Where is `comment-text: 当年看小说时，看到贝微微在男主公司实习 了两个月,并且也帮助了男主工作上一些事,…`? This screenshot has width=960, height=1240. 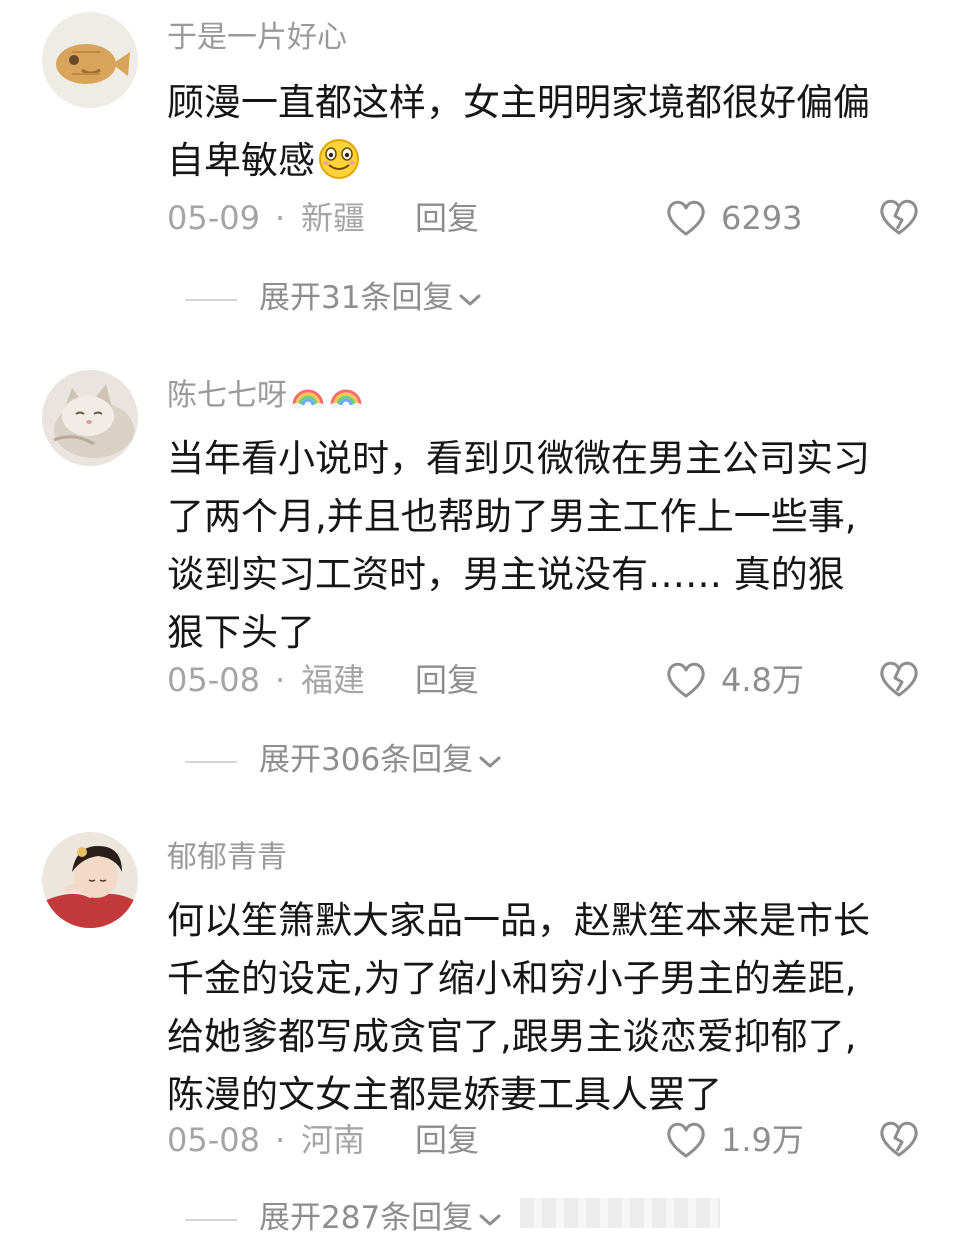
comment-text: 当年看小说时，看到贝微微在男主公司实习 了两个月,并且也帮助了男主工作上一些事,… is located at coordinates (547, 546).